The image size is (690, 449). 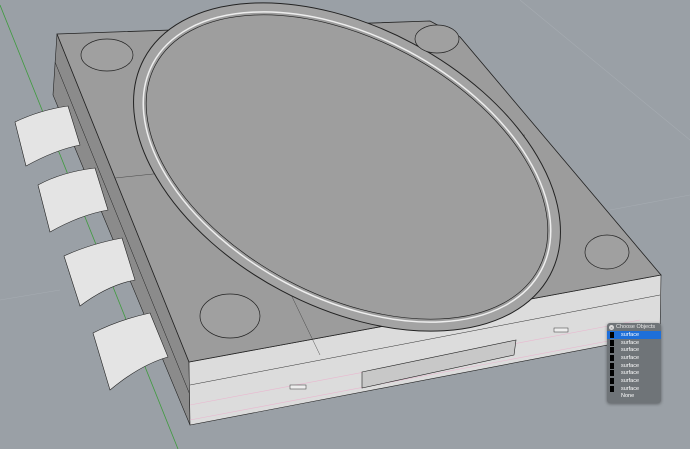 I want to click on popup-header: × Choose Objects, so click(x=634, y=327).